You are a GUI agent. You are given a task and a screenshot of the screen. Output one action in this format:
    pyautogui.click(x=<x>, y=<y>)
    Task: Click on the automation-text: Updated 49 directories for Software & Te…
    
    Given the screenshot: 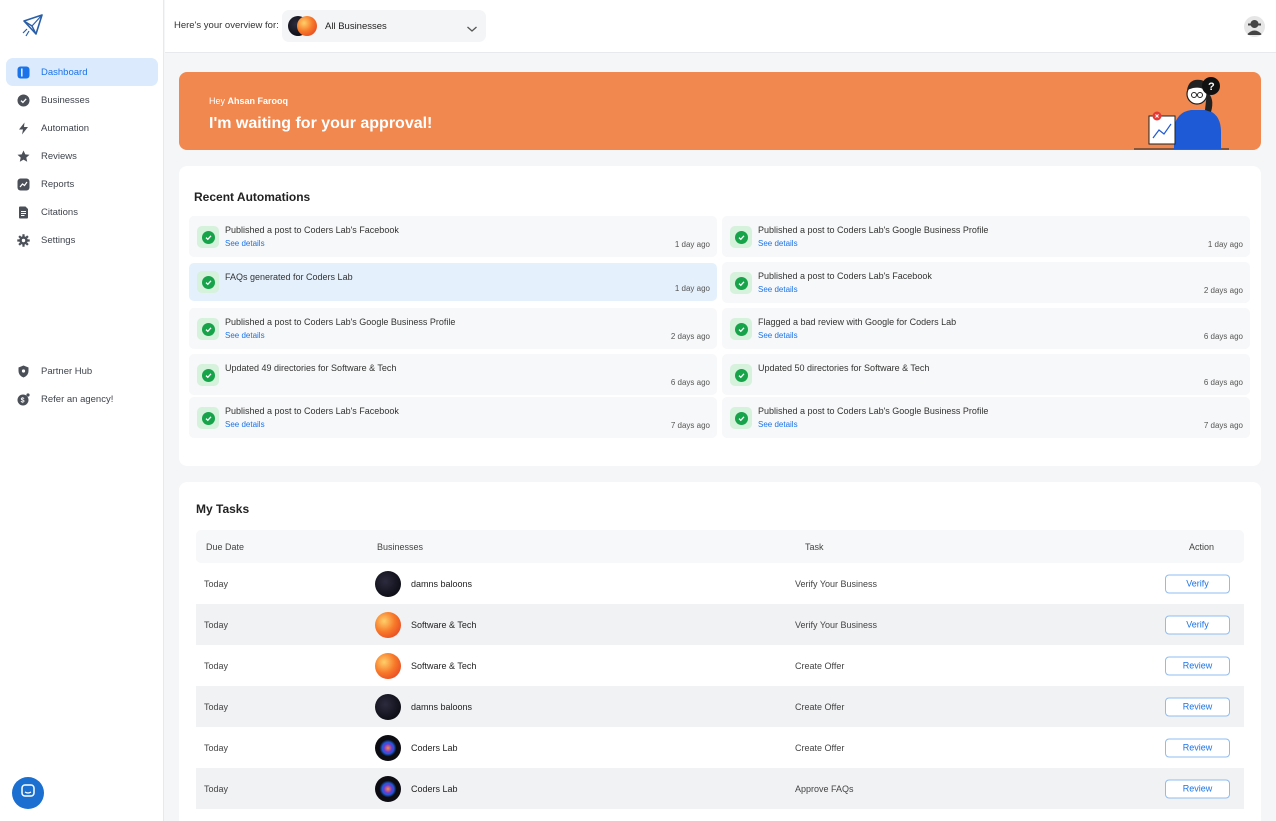 What is the action you would take?
    pyautogui.click(x=311, y=368)
    